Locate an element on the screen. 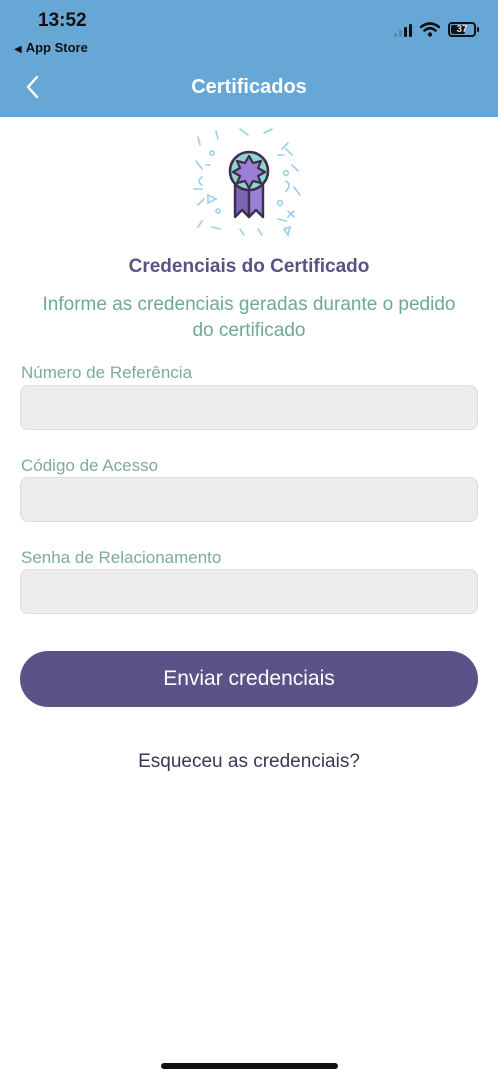 This screenshot has width=498, height=1080. page-title: Certificados is located at coordinates (249, 87).